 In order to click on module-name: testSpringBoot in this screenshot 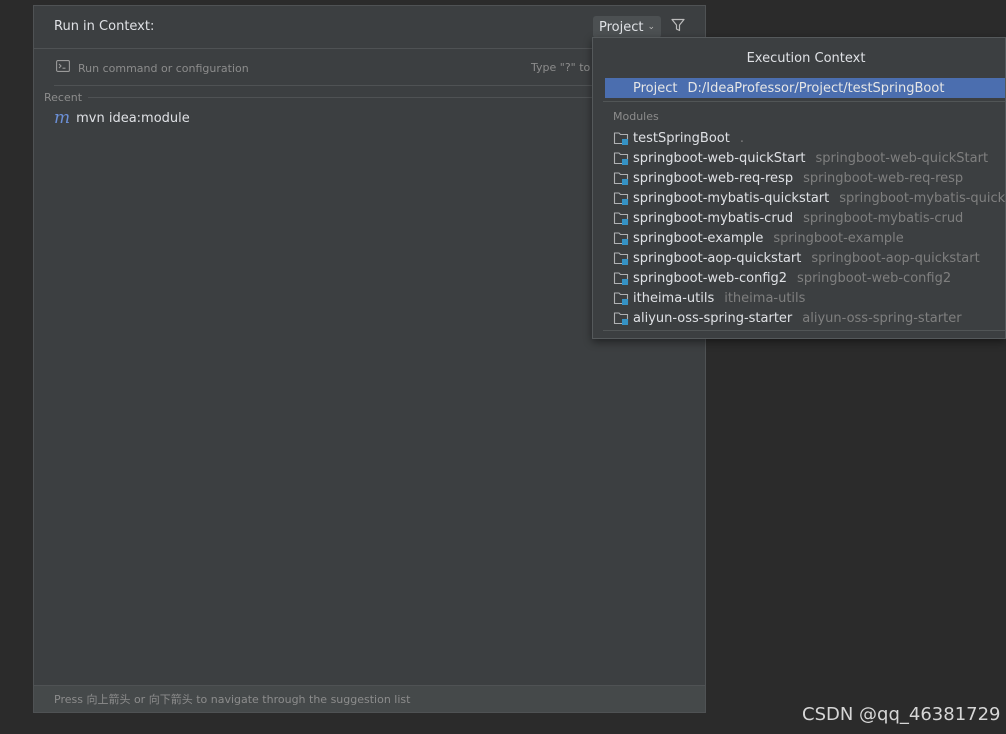, I will do `click(681, 138)`.